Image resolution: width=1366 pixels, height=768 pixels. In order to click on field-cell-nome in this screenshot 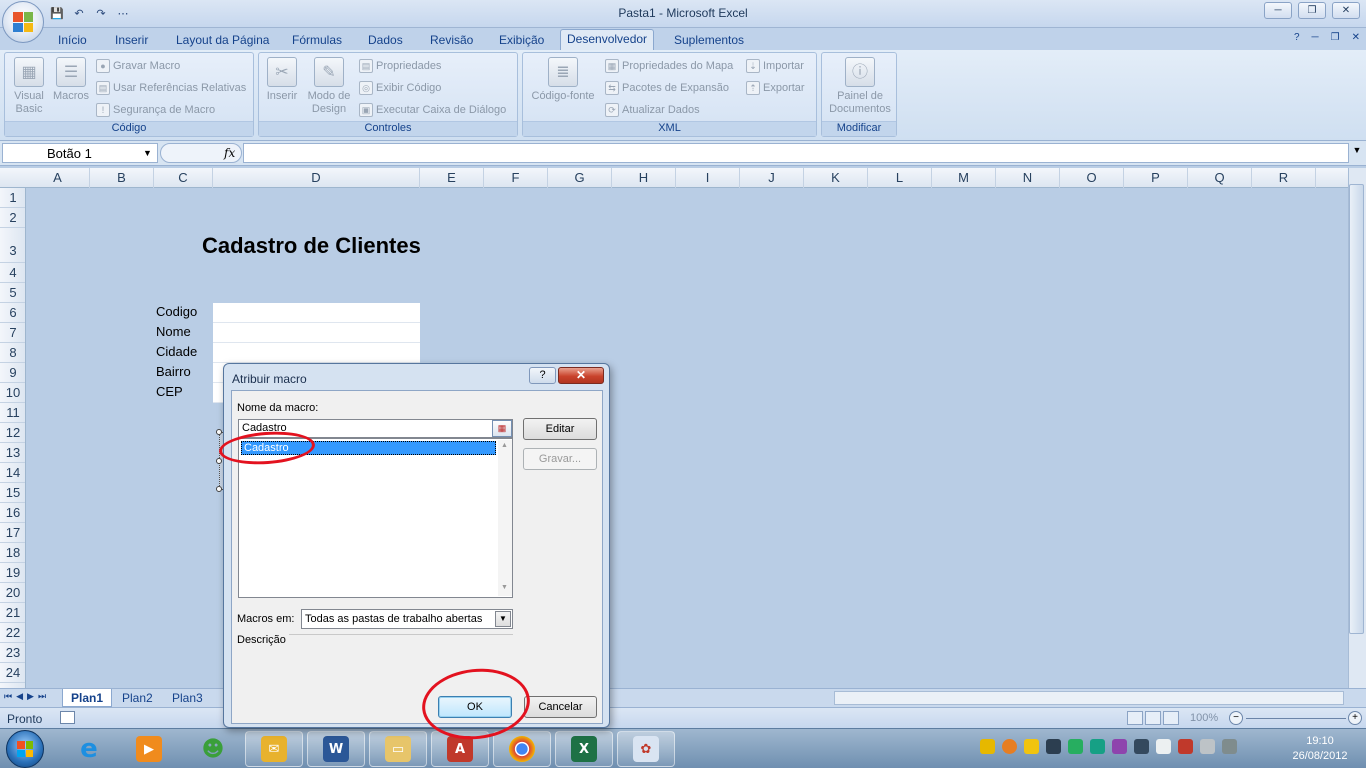, I will do `click(316, 333)`.